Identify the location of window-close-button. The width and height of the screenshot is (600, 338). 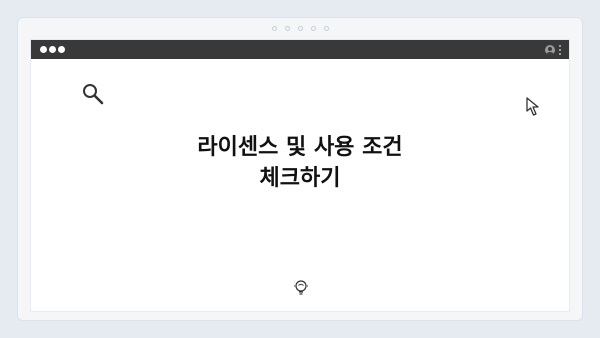
(43, 49).